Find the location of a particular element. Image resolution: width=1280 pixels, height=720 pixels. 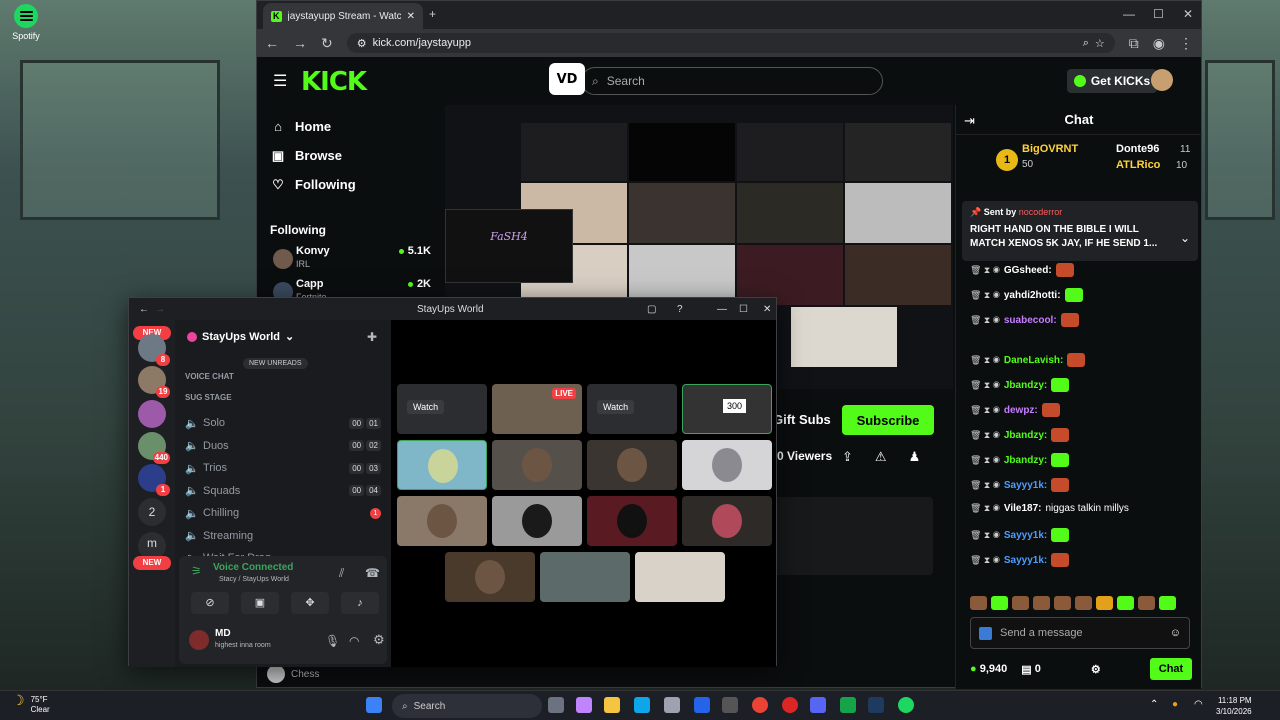

extensions-icon: ⧉ is located at coordinates (1134, 43).